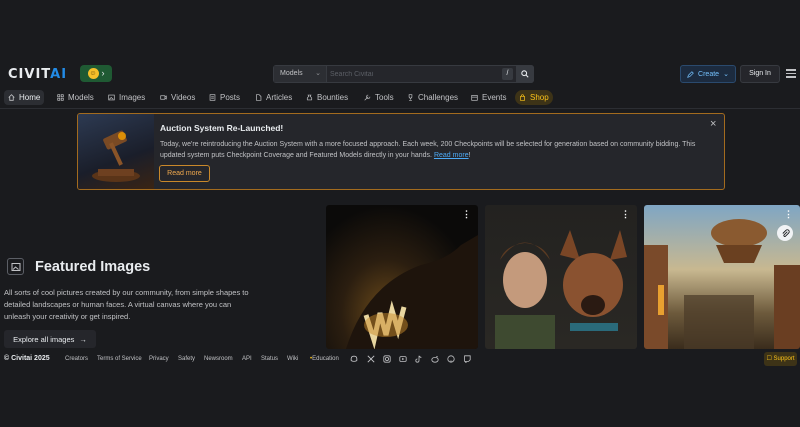 This screenshot has width=800, height=427. What do you see at coordinates (218, 359) in the screenshot?
I see `footer-link-newsroom: Newsroom` at bounding box center [218, 359].